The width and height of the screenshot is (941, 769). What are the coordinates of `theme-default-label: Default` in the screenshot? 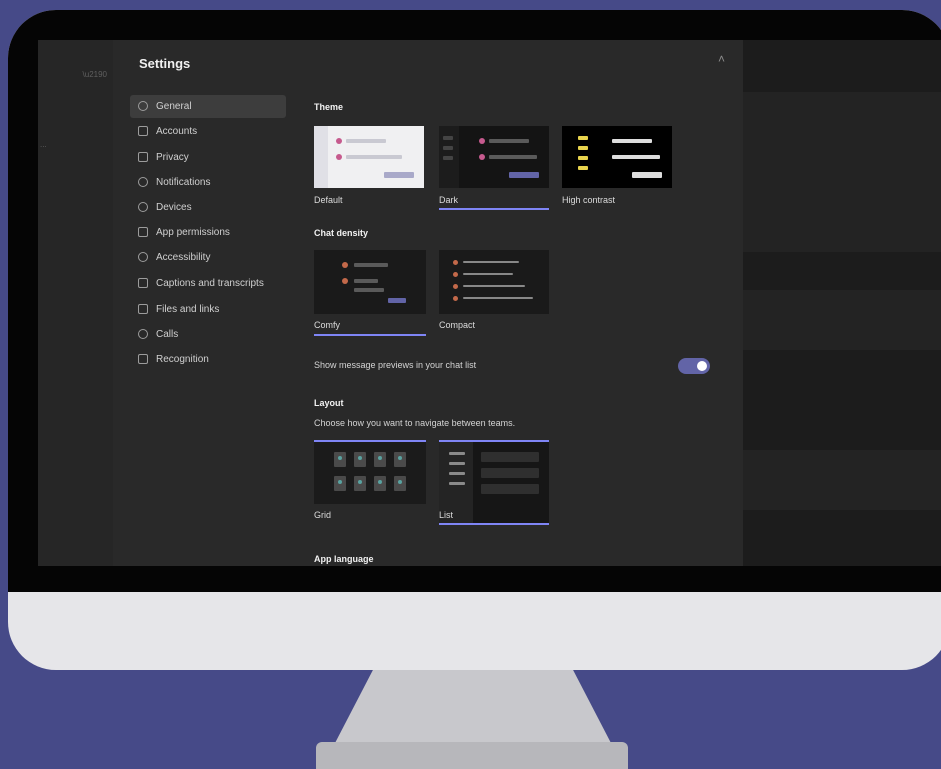 It's located at (328, 200).